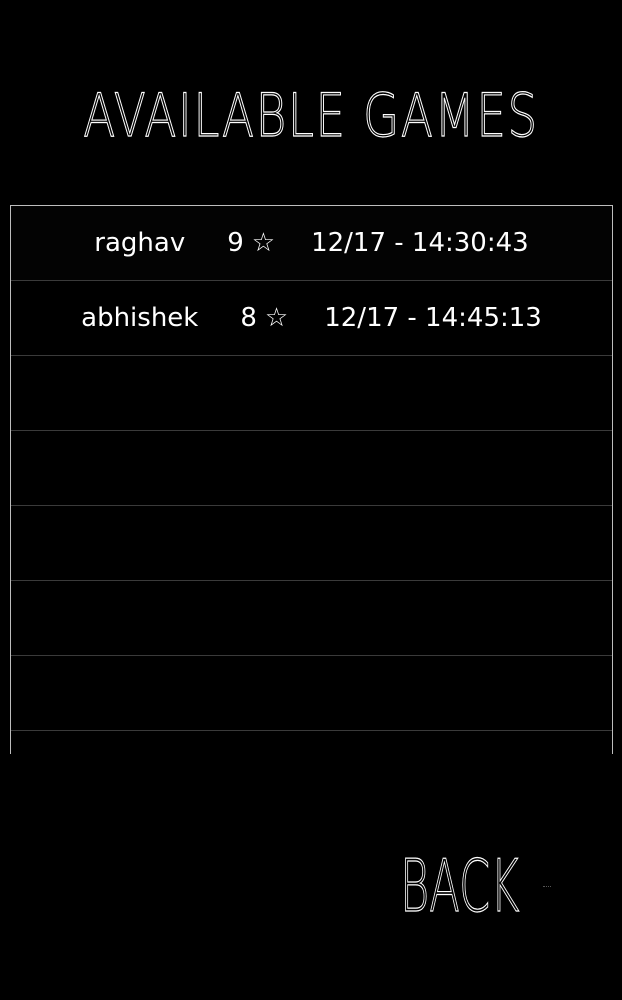 This screenshot has width=622, height=1000. I want to click on game-row-abhishek: abhishek 8 ☆ 12/17 - 14:45:13, so click(311, 318).